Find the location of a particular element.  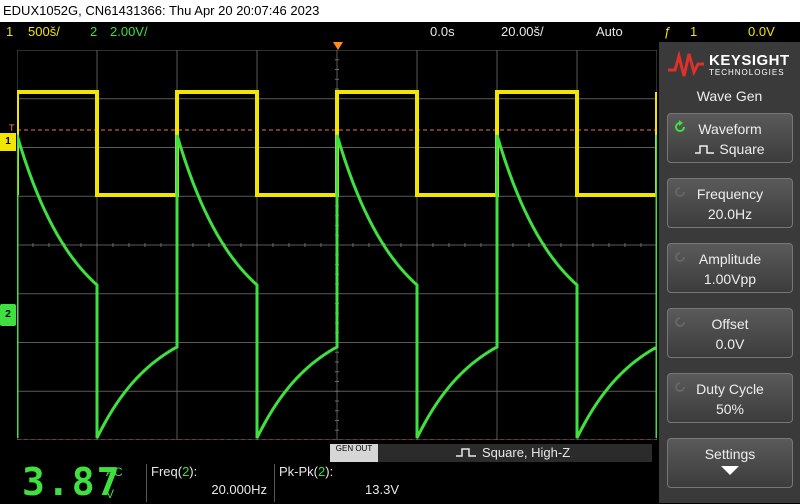

freq-measurement: Freq(2): 20.000Hz is located at coordinates (209, 483).